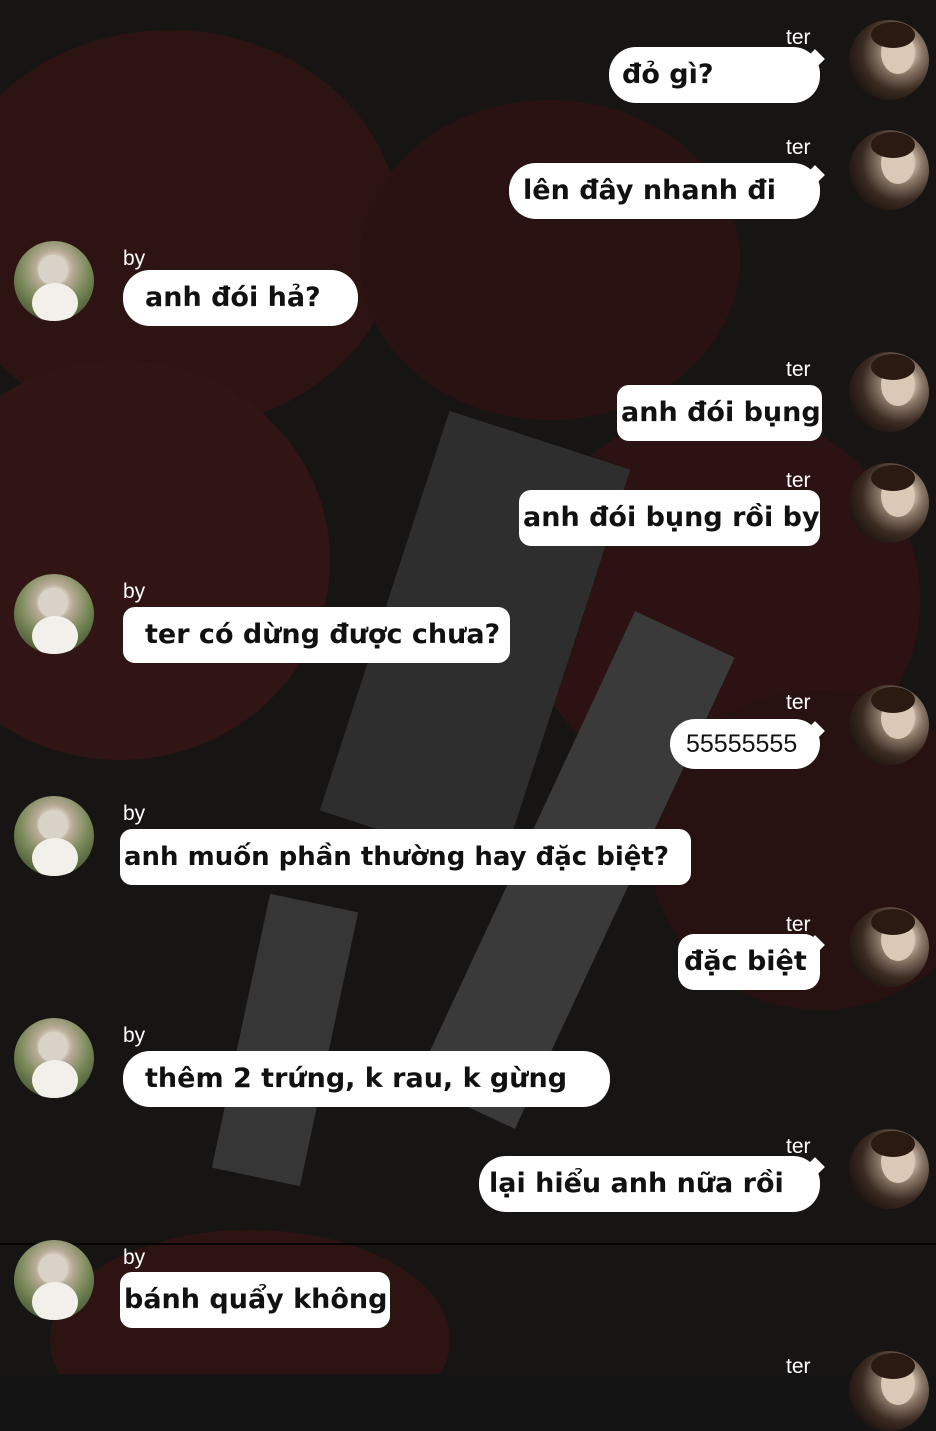 This screenshot has height=1431, width=936. I want to click on message-bubble: lên đây nhanh đi, so click(664, 191).